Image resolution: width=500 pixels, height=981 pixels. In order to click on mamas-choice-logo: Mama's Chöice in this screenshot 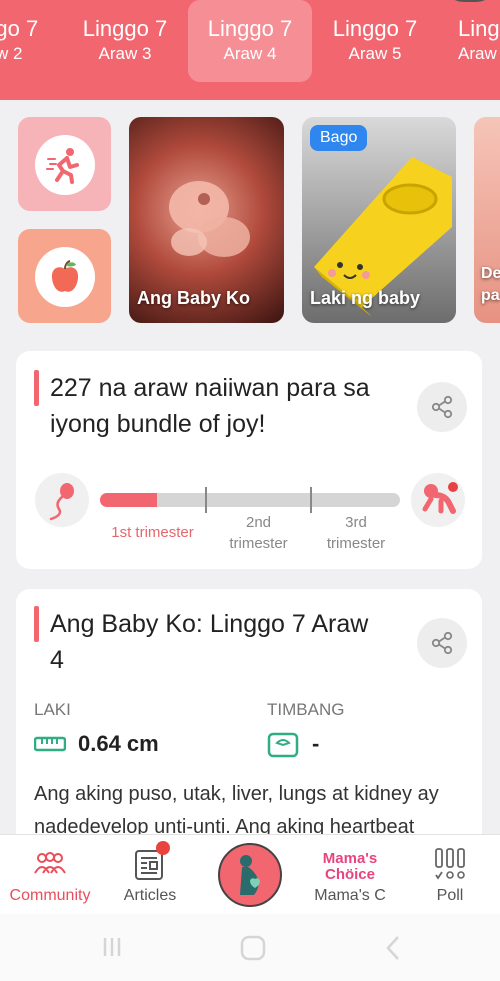, I will do `click(350, 867)`.